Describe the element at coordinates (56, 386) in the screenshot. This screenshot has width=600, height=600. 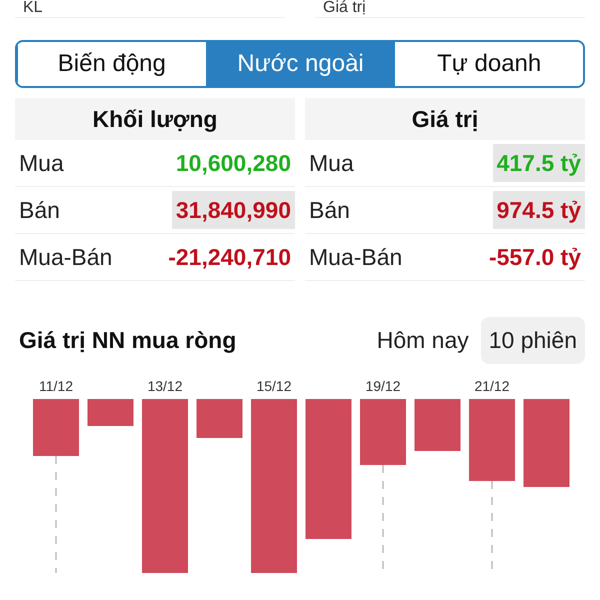
I see `date-label: 11/12` at that location.